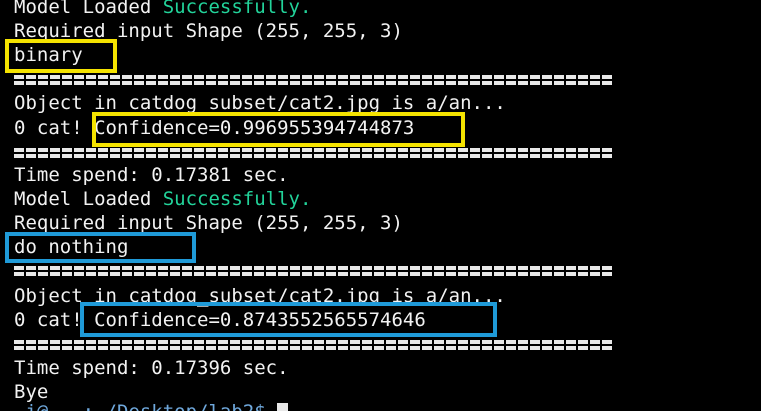 The image size is (761, 411). Describe the element at coordinates (151, 368) in the screenshot. I see `terminal-line-time-2: Time spend: 0.17396 sec.` at that location.